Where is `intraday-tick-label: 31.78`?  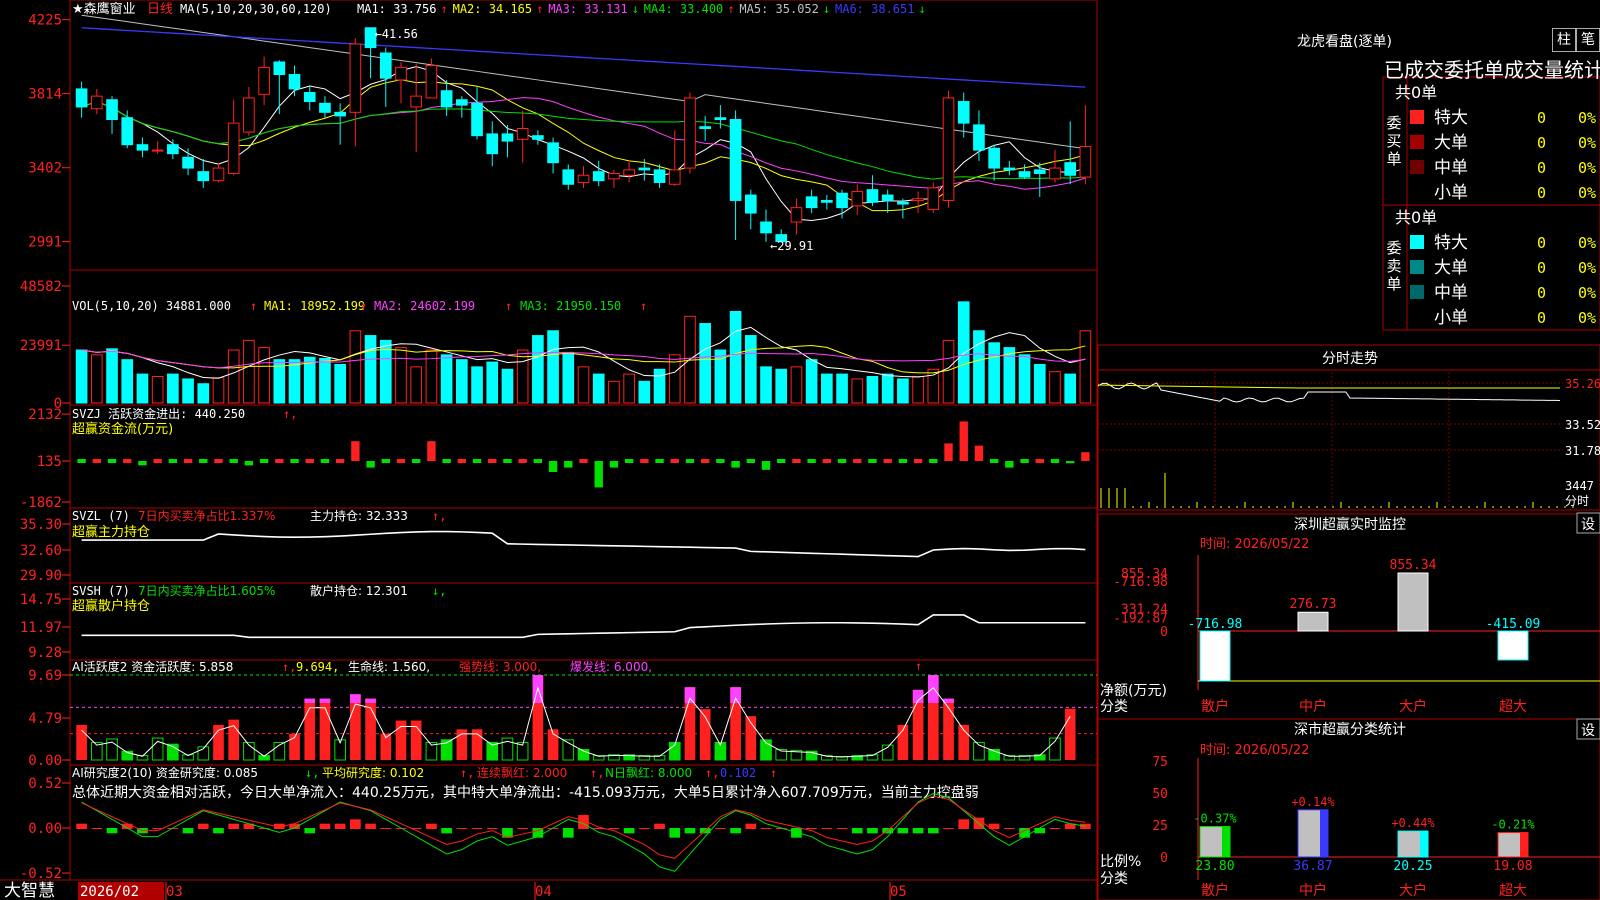 intraday-tick-label: 31.78 is located at coordinates (1582, 451).